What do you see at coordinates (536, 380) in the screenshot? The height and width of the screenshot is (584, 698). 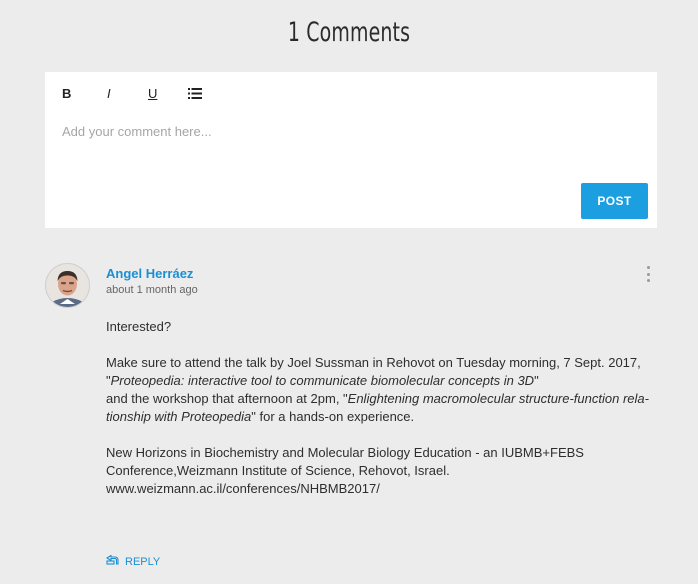 I see `comment-text: "` at bounding box center [536, 380].